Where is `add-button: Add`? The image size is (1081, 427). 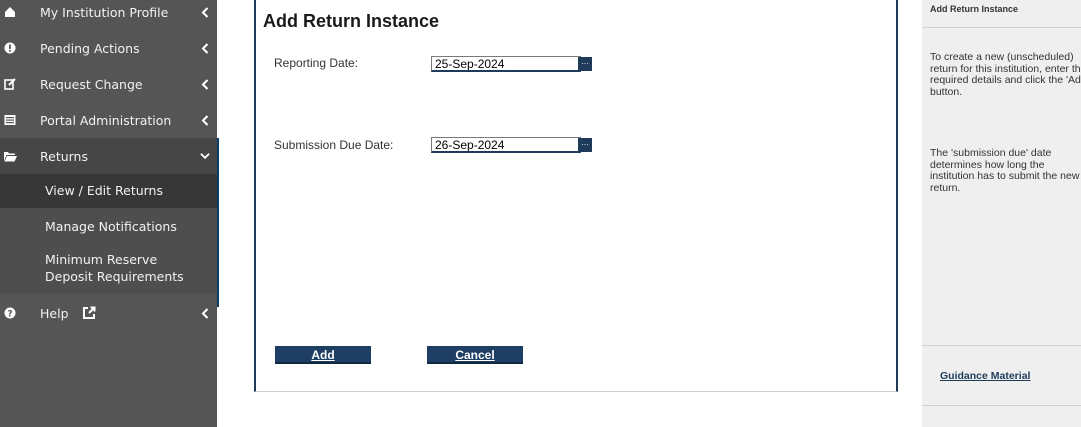
add-button: Add is located at coordinates (323, 355).